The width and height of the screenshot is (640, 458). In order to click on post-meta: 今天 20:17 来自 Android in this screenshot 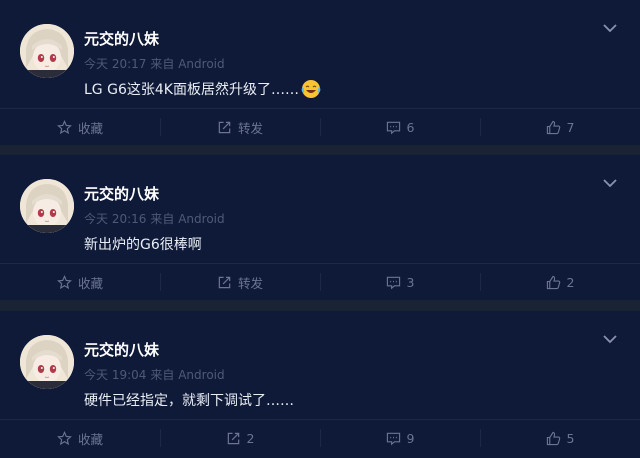, I will do `click(156, 63)`.